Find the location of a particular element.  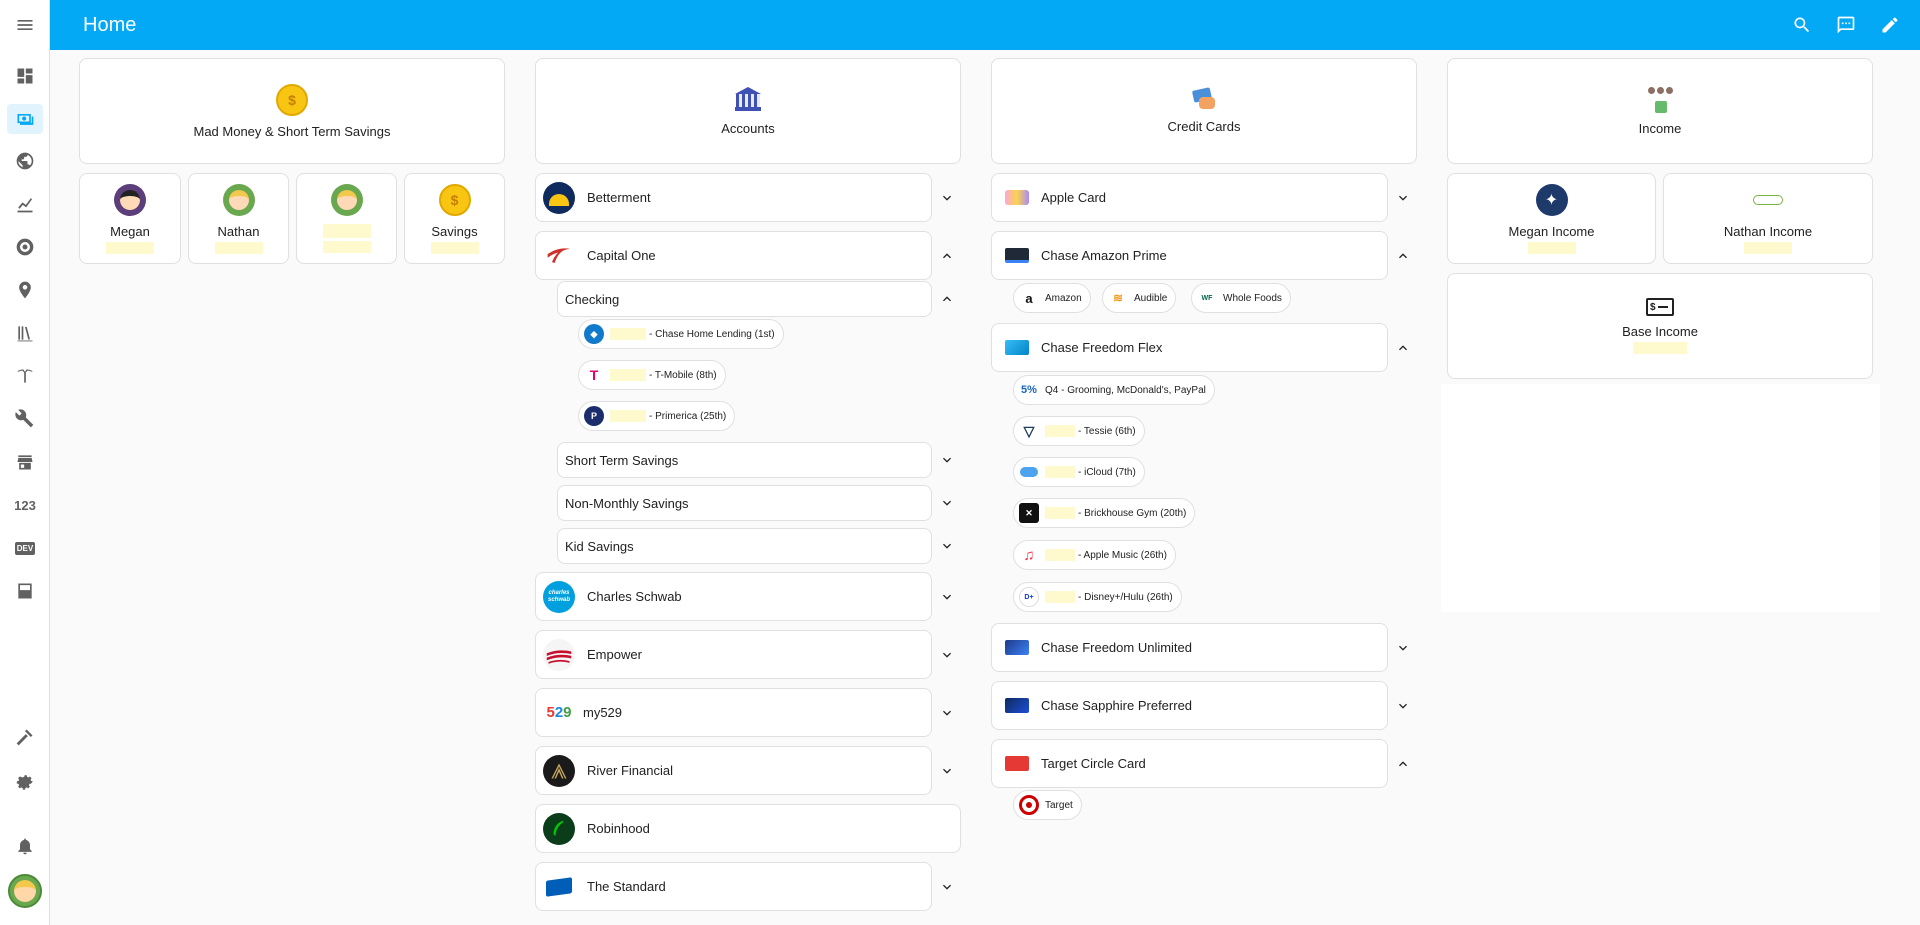

location-icon is located at coordinates (25, 290).